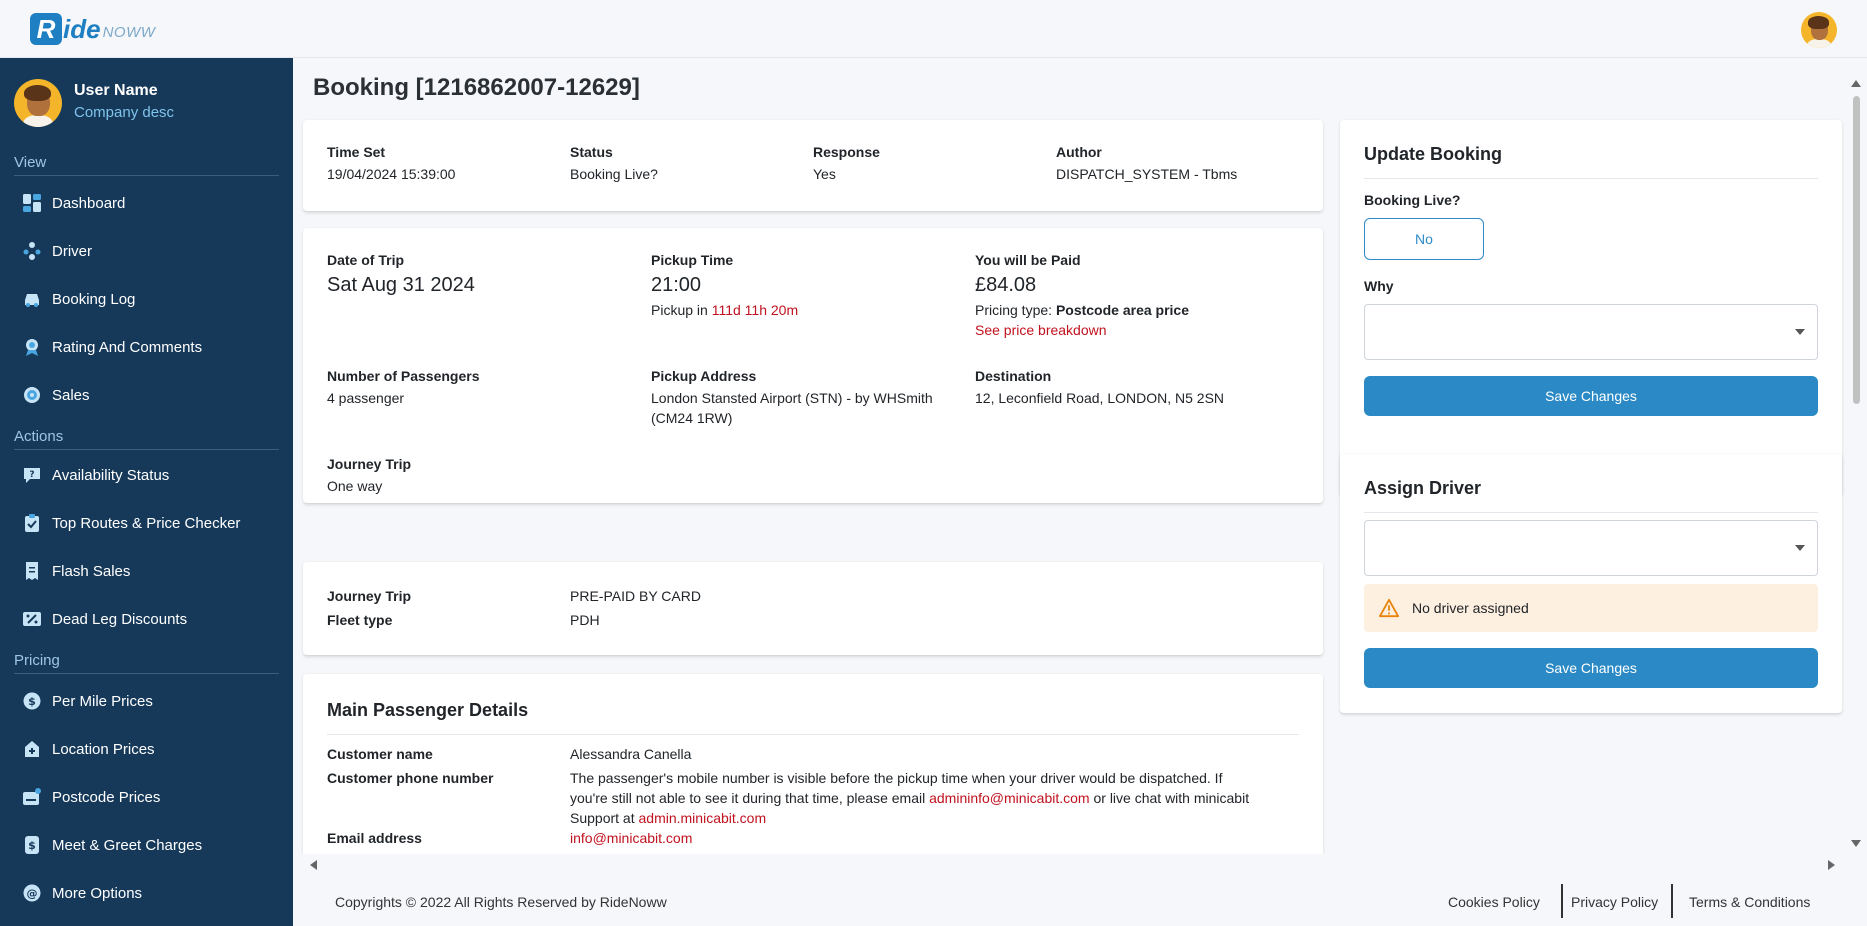 This screenshot has height=926, width=1867. Describe the element at coordinates (1494, 902) in the screenshot. I see `cookies-policy-link: Cookies Policy` at that location.